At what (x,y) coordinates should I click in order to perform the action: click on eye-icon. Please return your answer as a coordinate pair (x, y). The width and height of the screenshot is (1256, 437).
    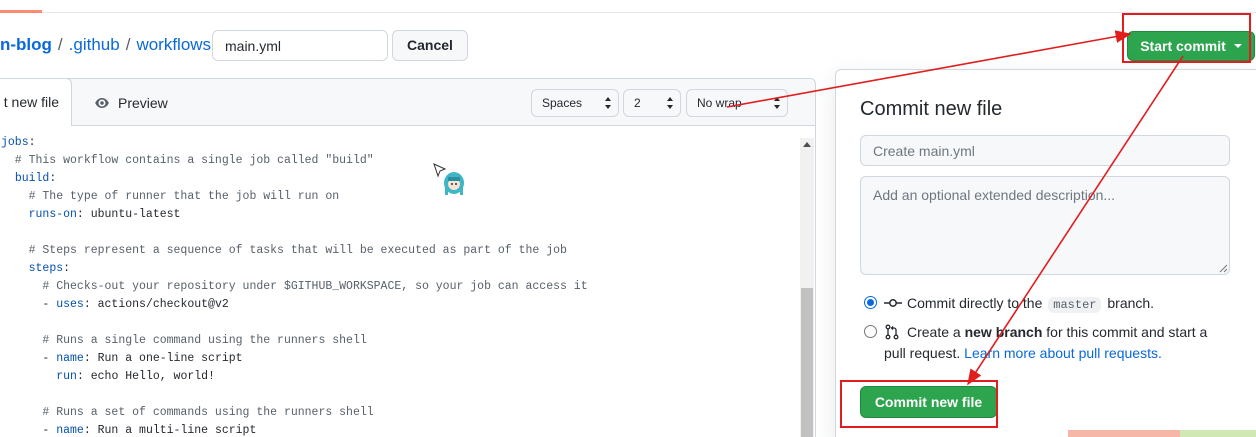
    Looking at the image, I should click on (102, 103).